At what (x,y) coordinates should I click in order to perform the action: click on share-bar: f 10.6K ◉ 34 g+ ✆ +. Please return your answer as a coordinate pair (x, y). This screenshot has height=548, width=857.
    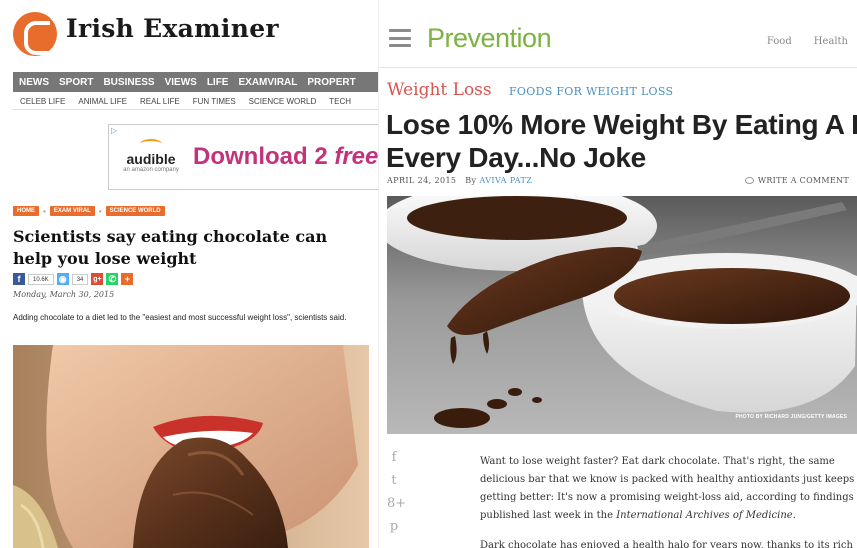
    Looking at the image, I should click on (73, 279).